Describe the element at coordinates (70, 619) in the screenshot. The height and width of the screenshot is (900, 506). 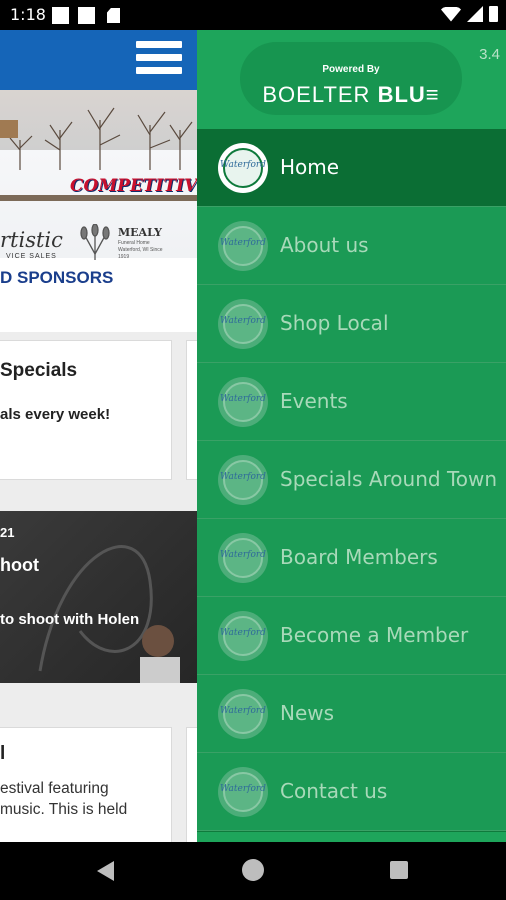
I see `photo-card-text: to shoot with Holen` at that location.